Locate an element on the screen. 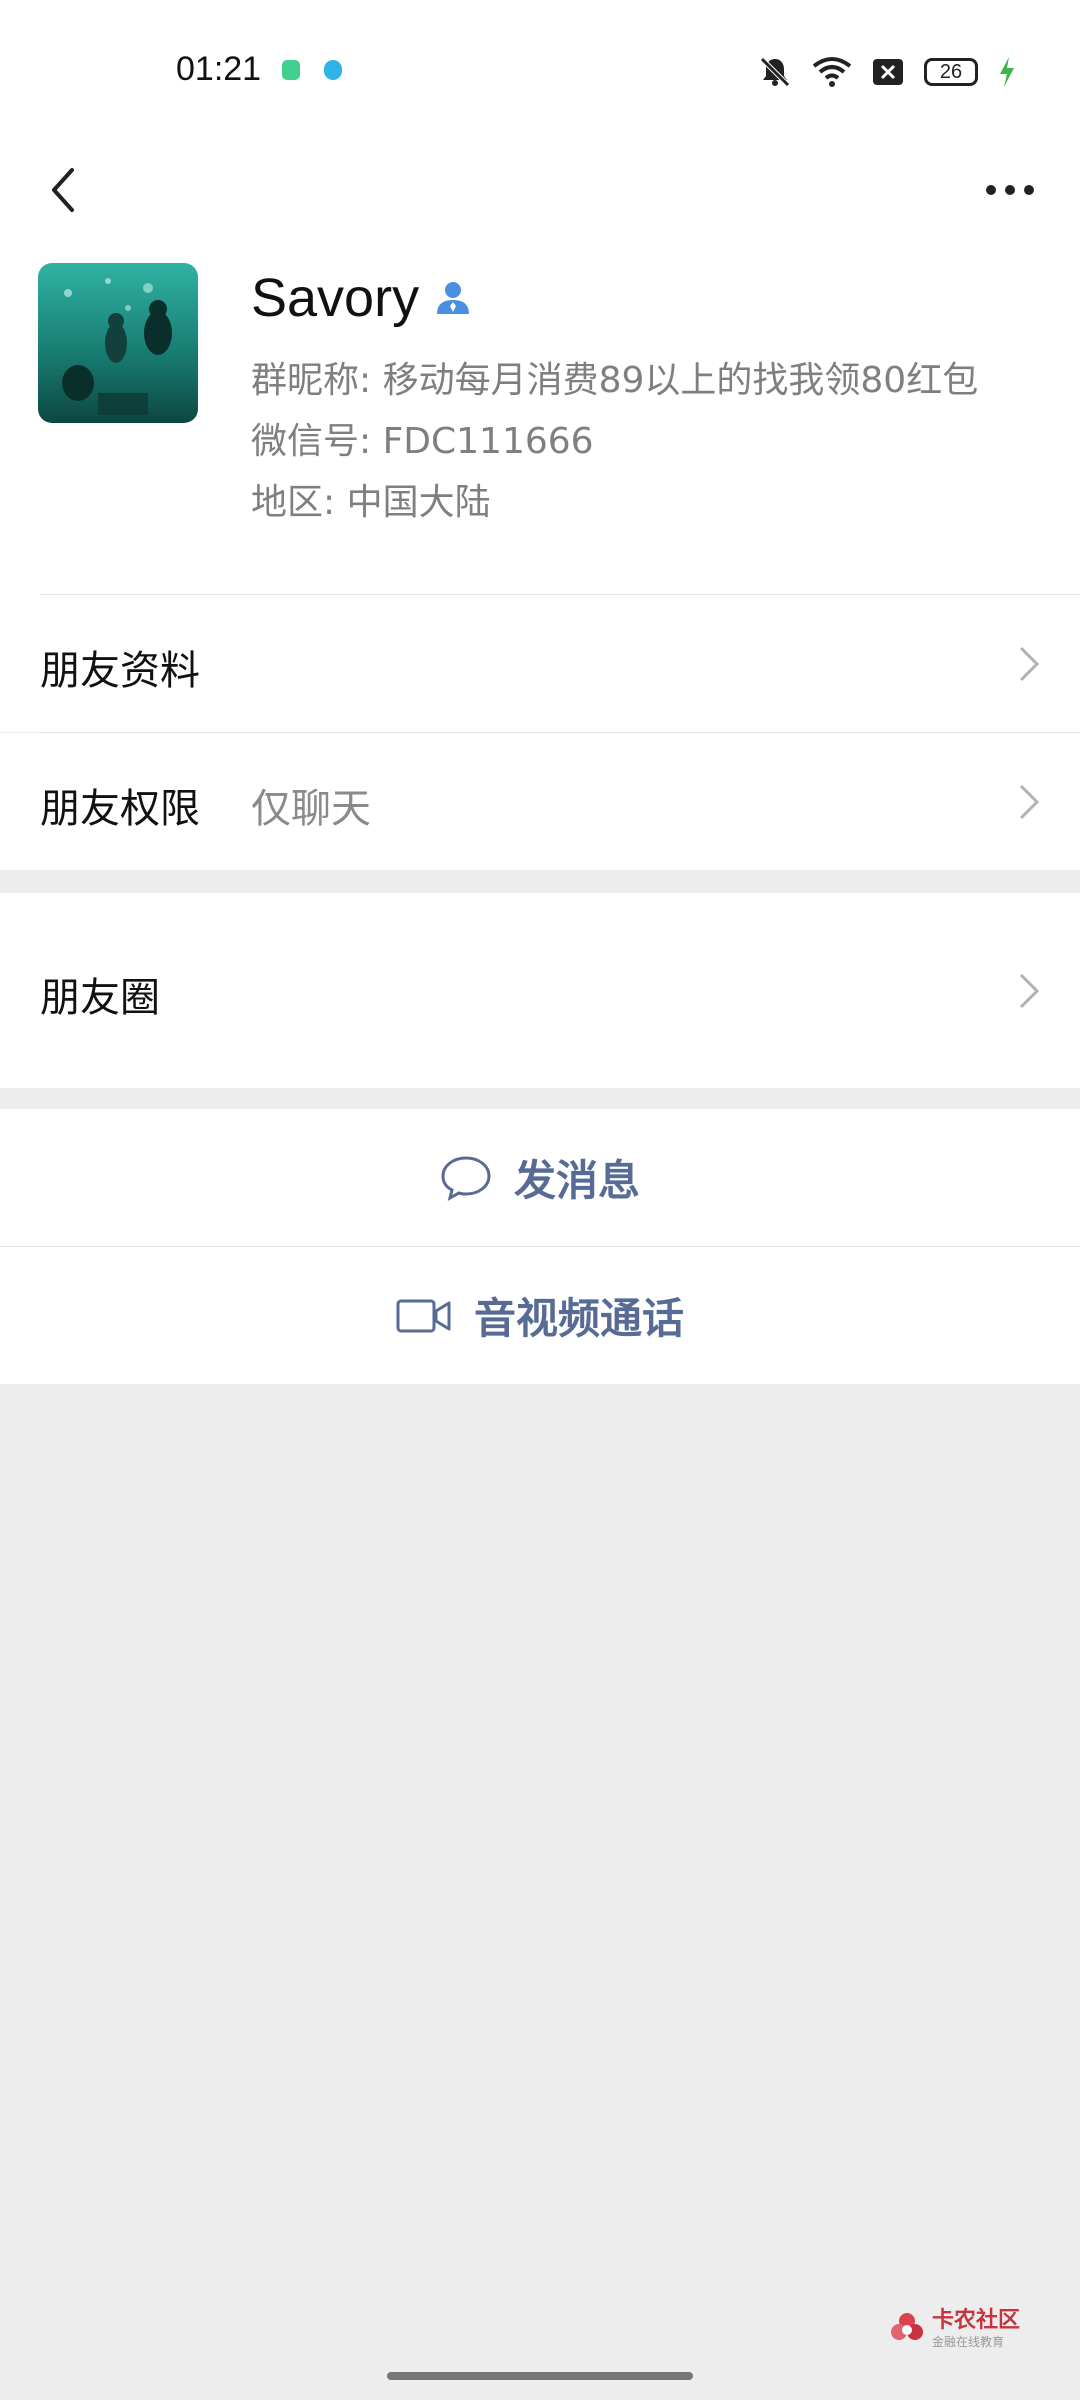 Image resolution: width=1080 pixels, height=2400 pixels. contact-name: Savory is located at coordinates (335, 298).